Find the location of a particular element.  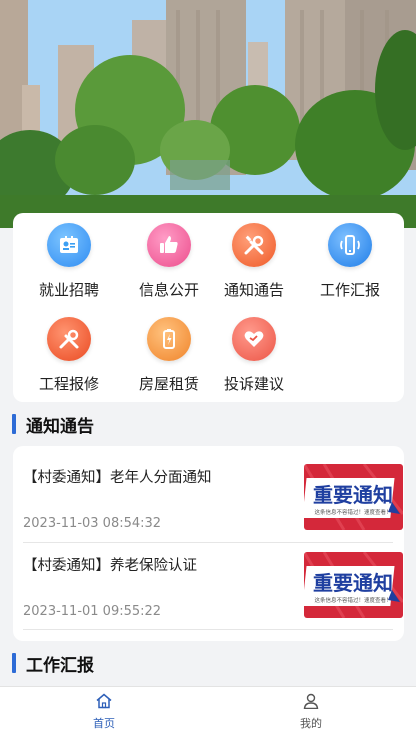

tools-icon is located at coordinates (254, 245).